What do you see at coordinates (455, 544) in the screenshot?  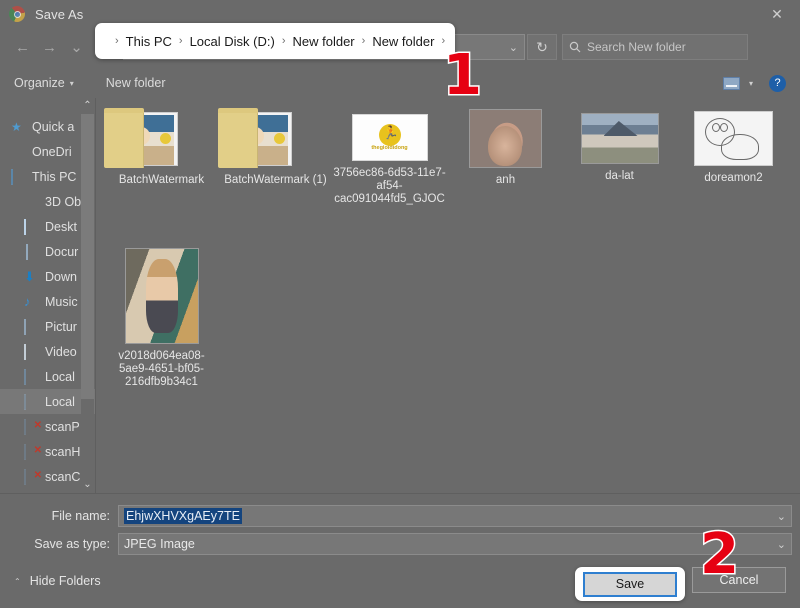 I see `save-as-type-select: JPEG Image ⌄` at bounding box center [455, 544].